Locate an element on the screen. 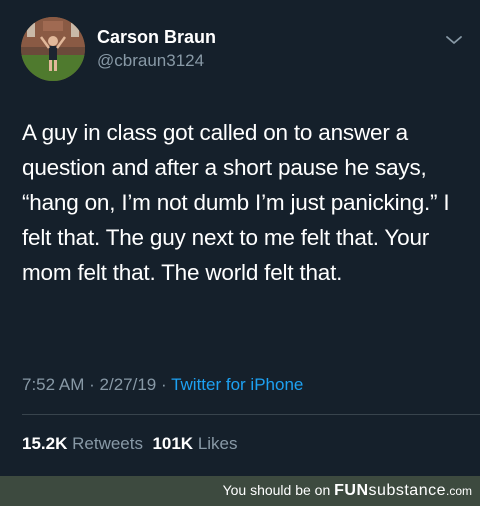 The width and height of the screenshot is (480, 506). watermark-brand-fun: FUN is located at coordinates (351, 490).